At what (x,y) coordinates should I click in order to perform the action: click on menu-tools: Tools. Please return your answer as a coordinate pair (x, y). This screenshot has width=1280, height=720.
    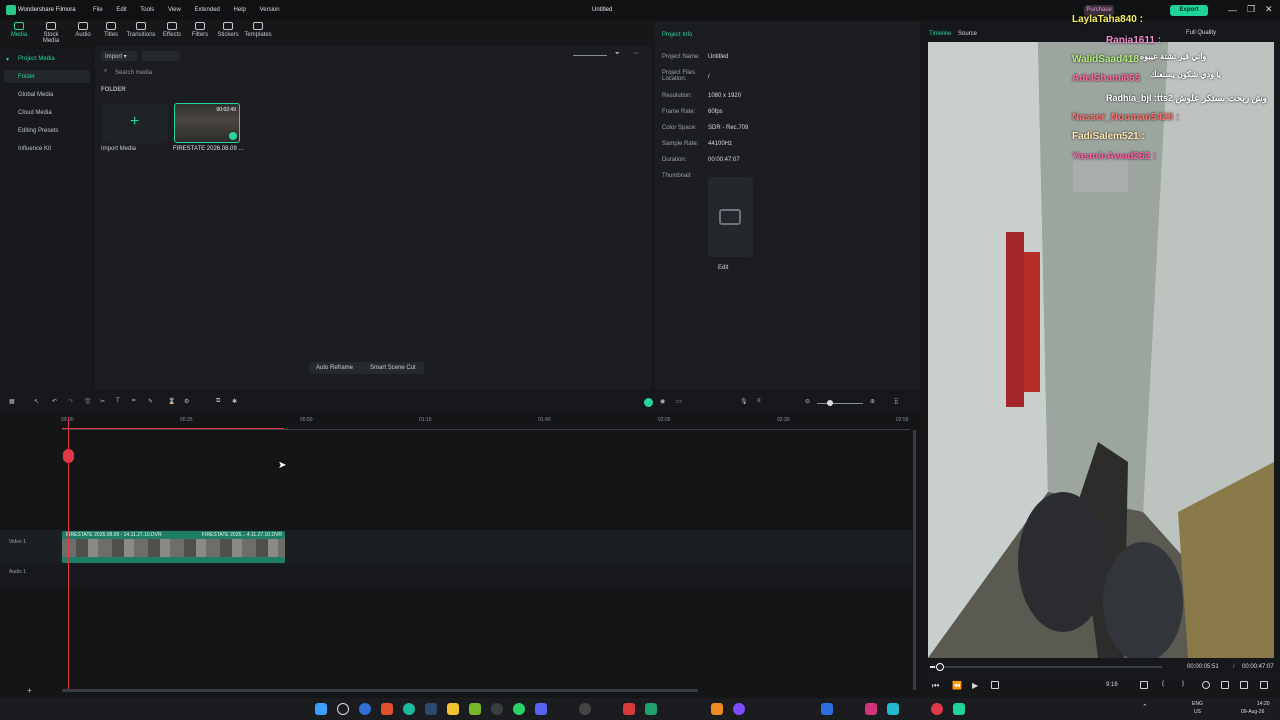
    Looking at the image, I should click on (147, 10).